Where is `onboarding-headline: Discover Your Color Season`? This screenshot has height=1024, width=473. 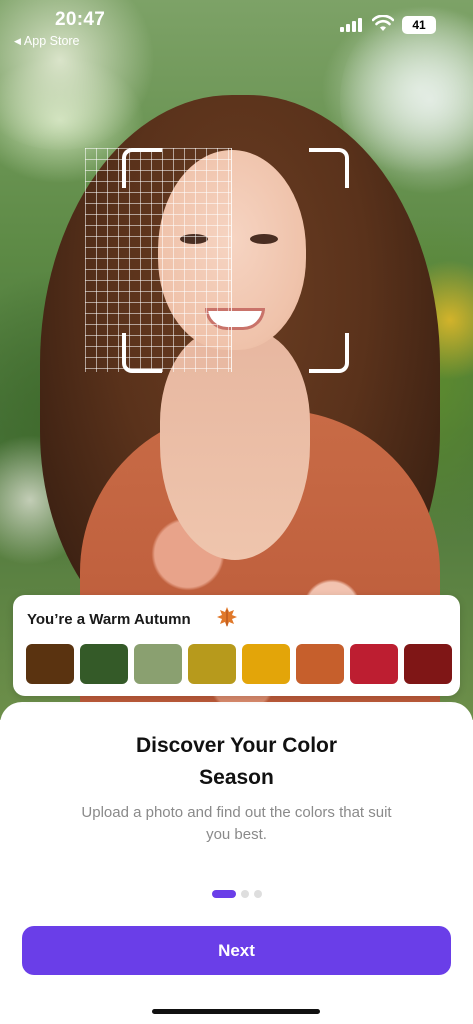
onboarding-headline: Discover Your Color Season is located at coordinates (236, 762).